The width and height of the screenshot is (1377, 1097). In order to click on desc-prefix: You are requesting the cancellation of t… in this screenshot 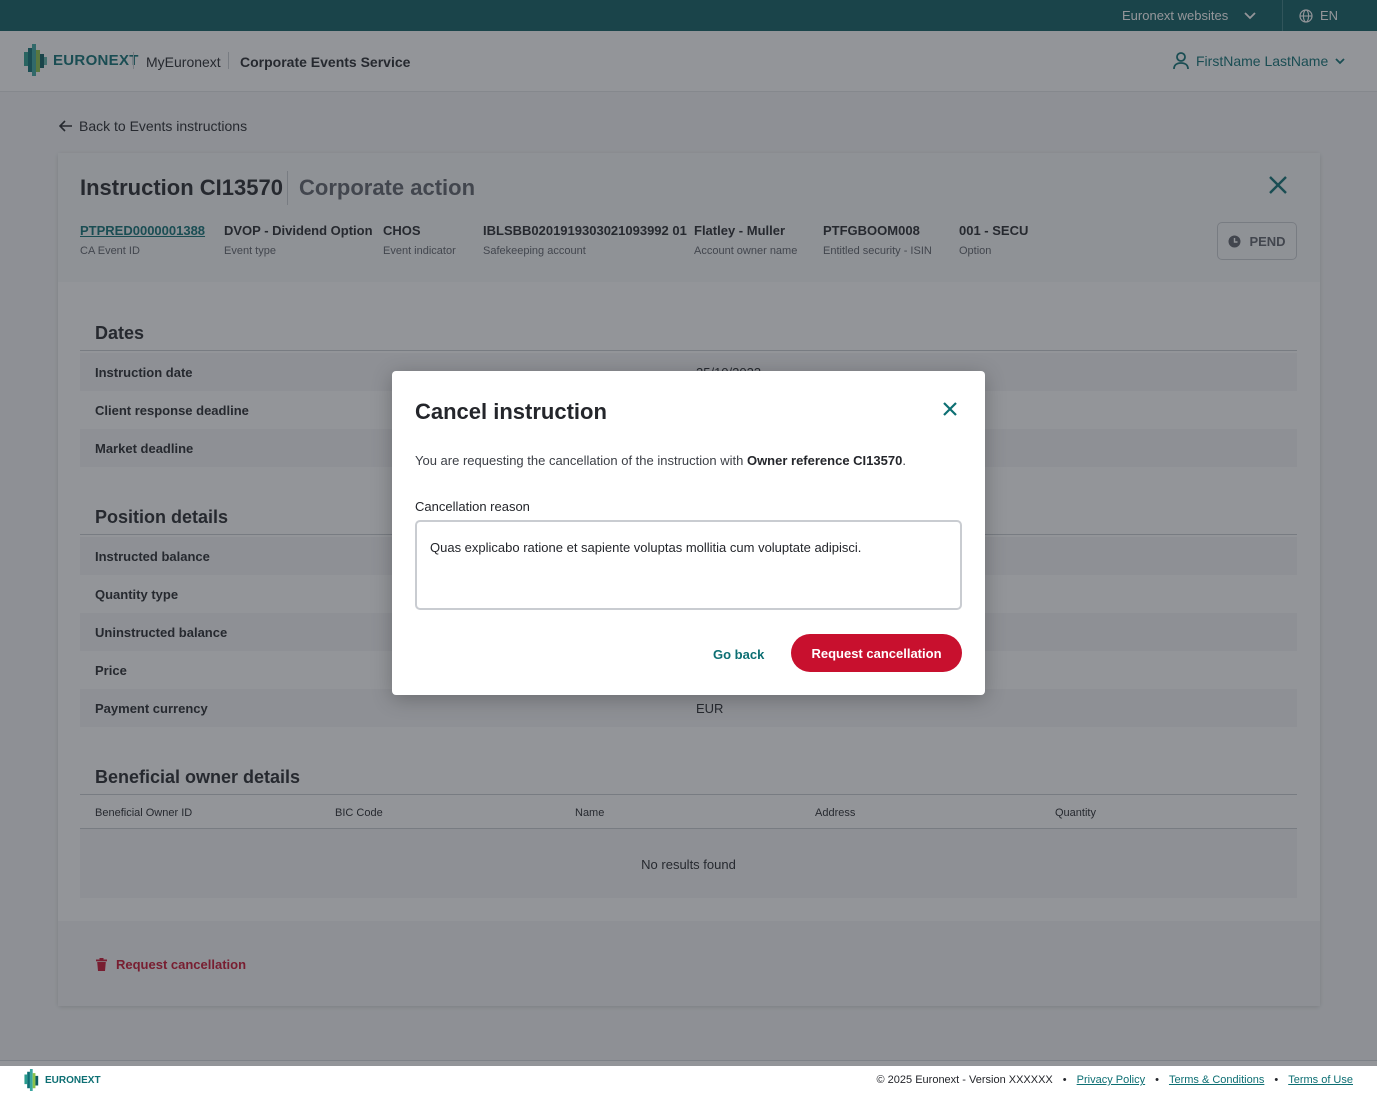, I will do `click(581, 460)`.